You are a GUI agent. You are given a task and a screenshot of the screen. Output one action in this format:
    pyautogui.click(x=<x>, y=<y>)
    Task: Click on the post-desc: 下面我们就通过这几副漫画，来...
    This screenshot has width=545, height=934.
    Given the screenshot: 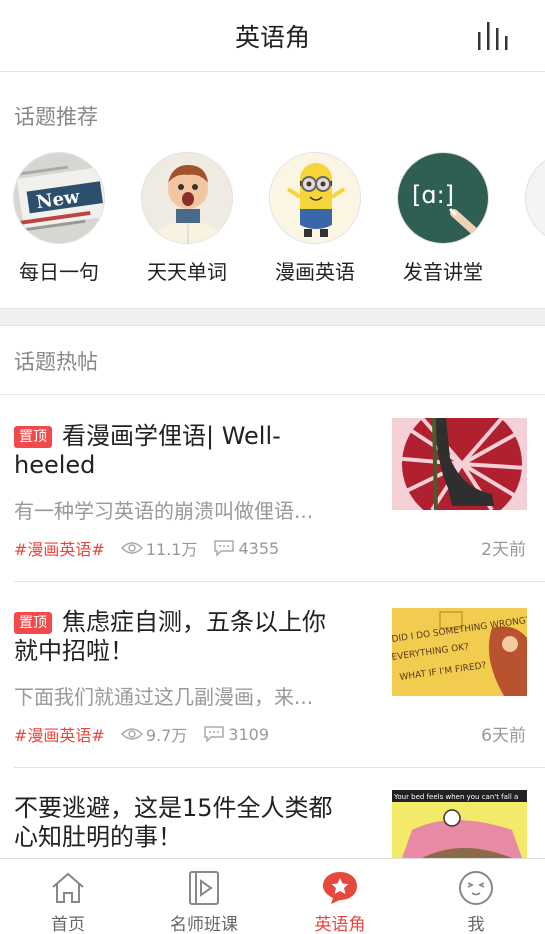 What is the action you would take?
    pyautogui.click(x=164, y=697)
    